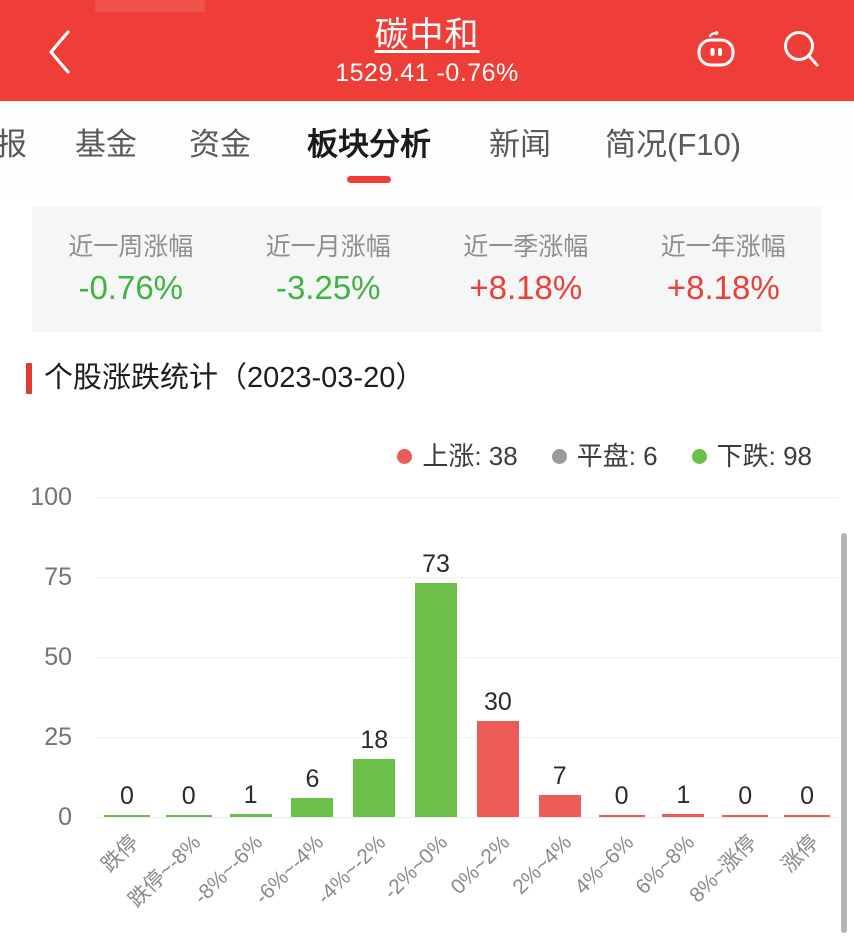 The width and height of the screenshot is (854, 946). What do you see at coordinates (374, 657) in the screenshot?
I see `bar-slot: 18` at bounding box center [374, 657].